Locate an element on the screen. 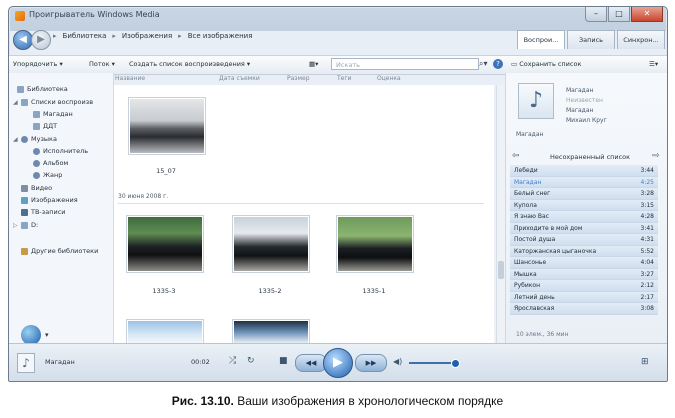  crumb-pictures: Изображения is located at coordinates (147, 36).